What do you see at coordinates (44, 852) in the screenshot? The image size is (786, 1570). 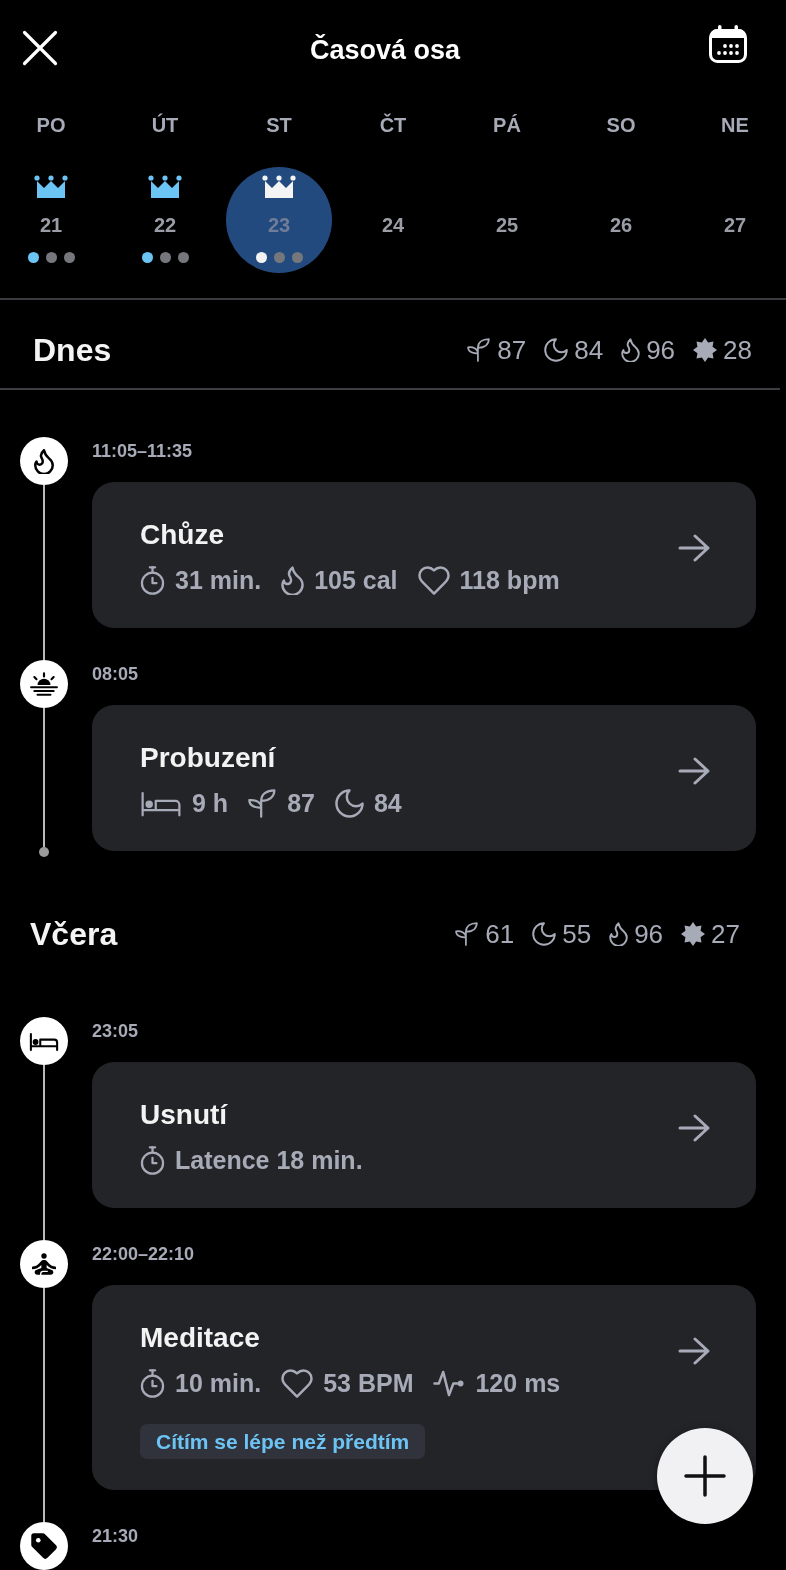 I see `timeline-end-dot-icon` at bounding box center [44, 852].